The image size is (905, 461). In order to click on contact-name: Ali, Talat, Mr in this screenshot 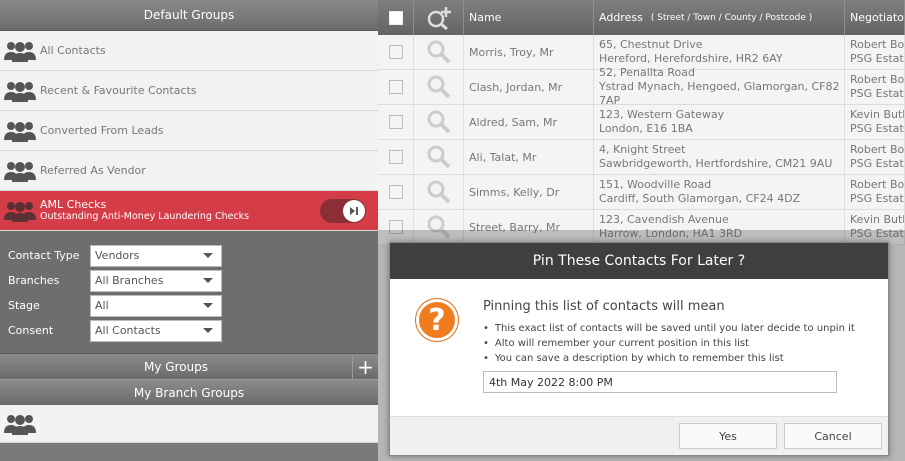, I will do `click(529, 157)`.